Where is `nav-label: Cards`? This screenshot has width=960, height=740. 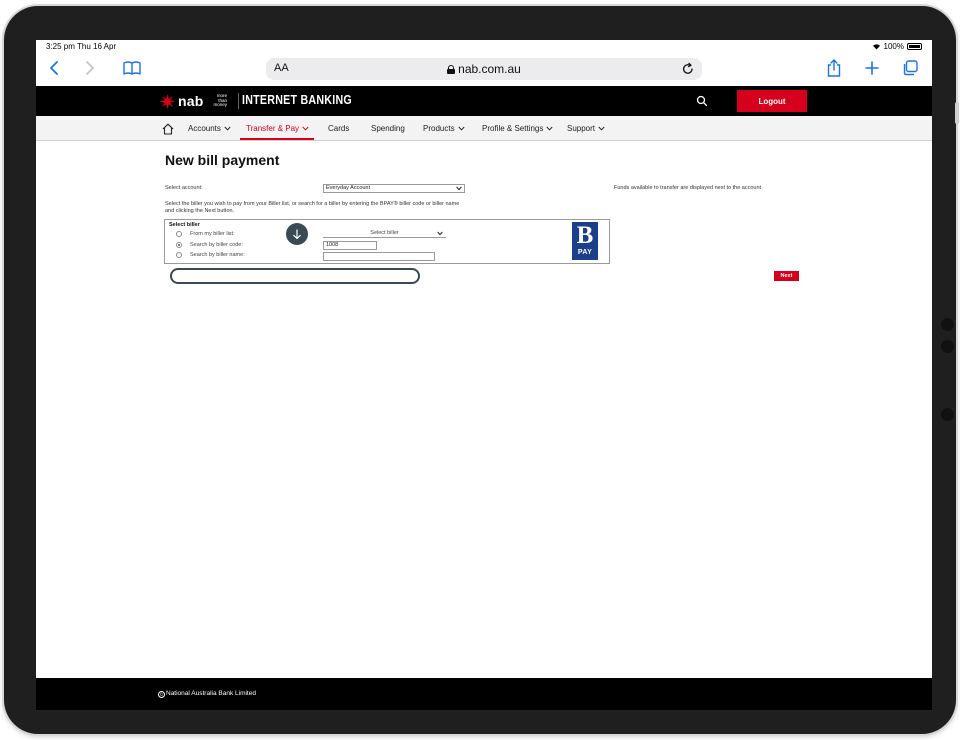
nav-label: Cards is located at coordinates (339, 128).